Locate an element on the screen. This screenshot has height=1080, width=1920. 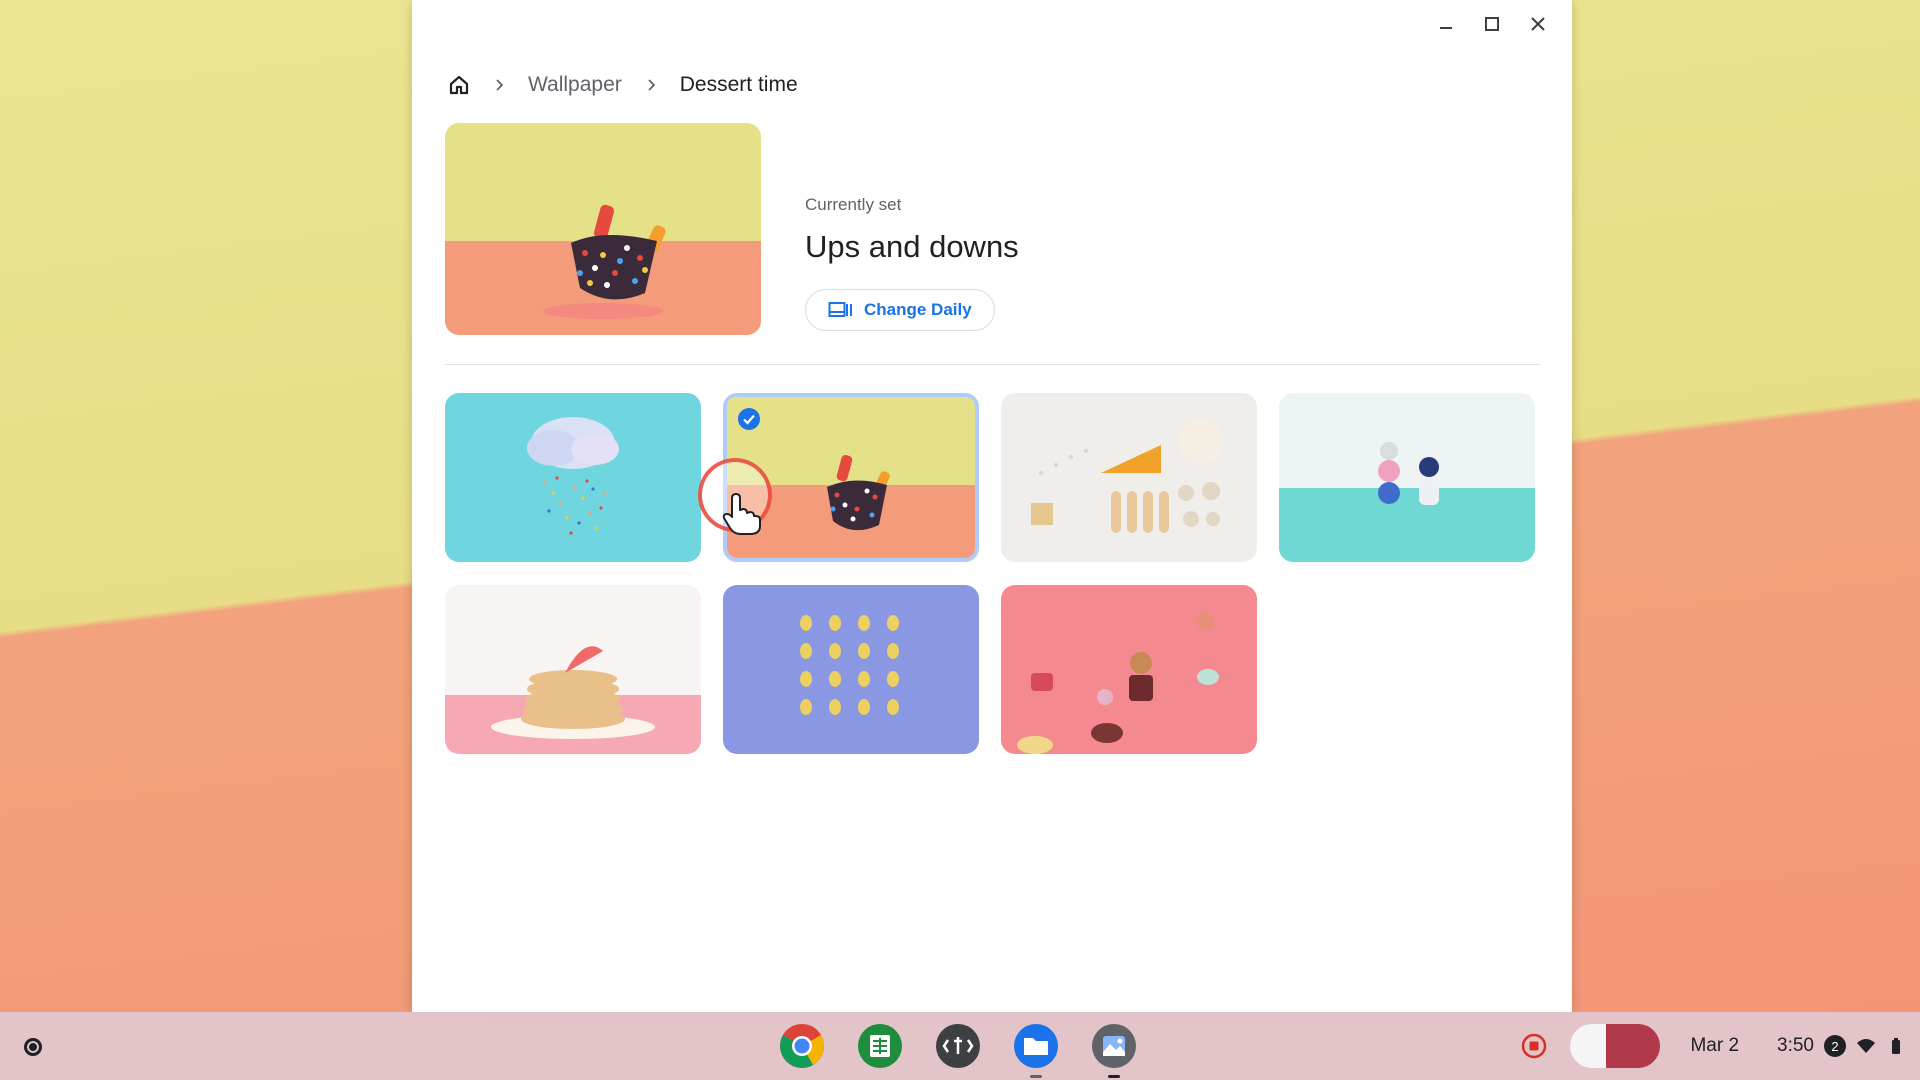
pinned-apps is located at coordinates (958, 1050).